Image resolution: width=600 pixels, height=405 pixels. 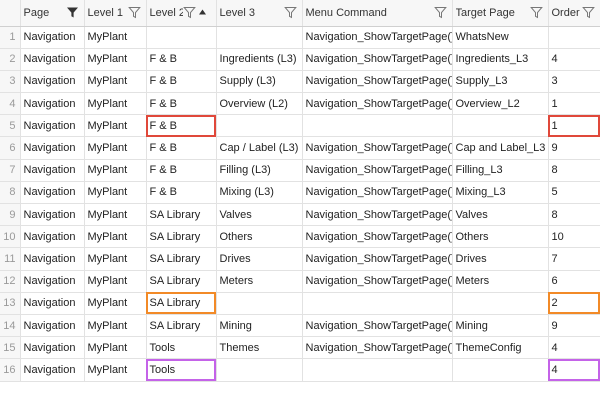 What do you see at coordinates (259, 82) in the screenshot?
I see `table-cell: Supply (L3)` at bounding box center [259, 82].